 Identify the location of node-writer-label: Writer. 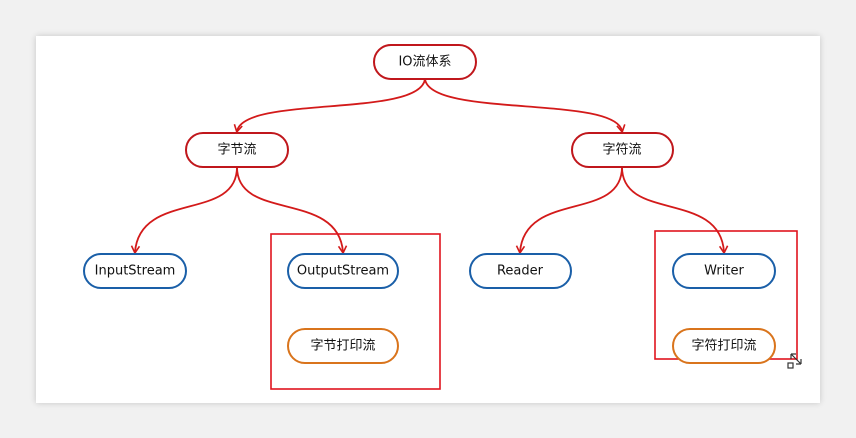
(724, 271).